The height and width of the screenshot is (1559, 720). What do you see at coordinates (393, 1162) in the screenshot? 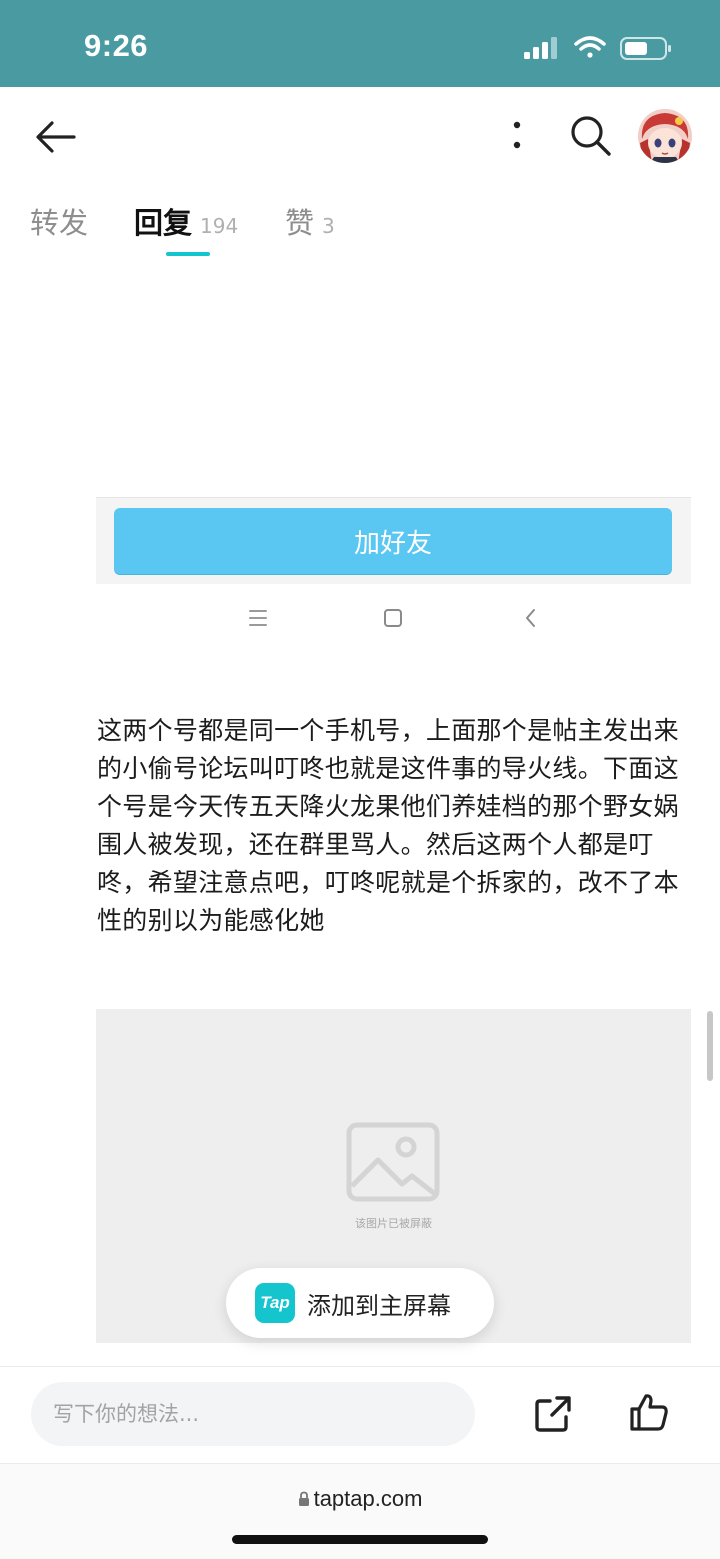
I see `image-placeholder-icon` at bounding box center [393, 1162].